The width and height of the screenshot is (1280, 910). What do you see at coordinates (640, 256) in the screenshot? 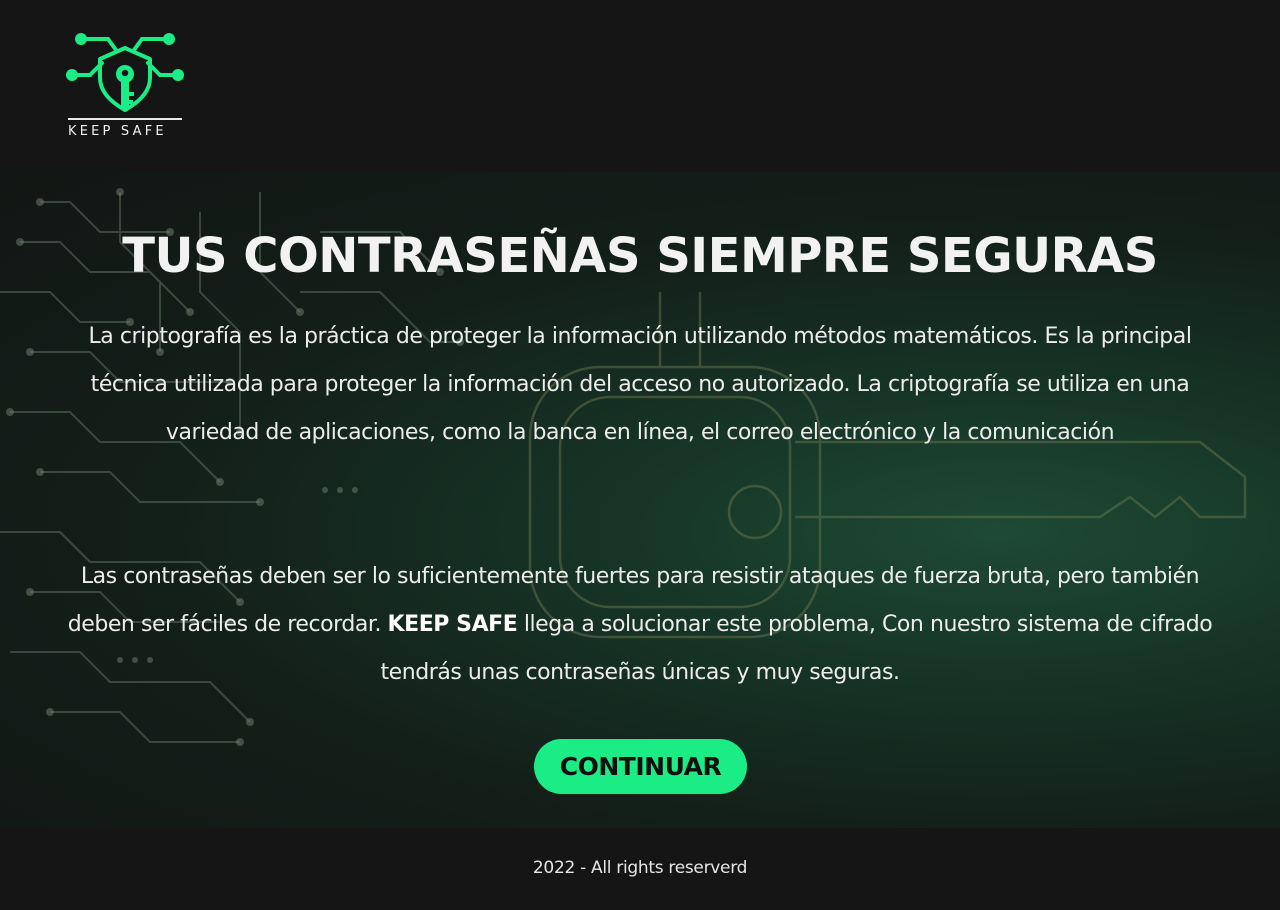
I see `hero-title: TUS CONTRASEÑAS SIEMPRE SEGURAS` at bounding box center [640, 256].